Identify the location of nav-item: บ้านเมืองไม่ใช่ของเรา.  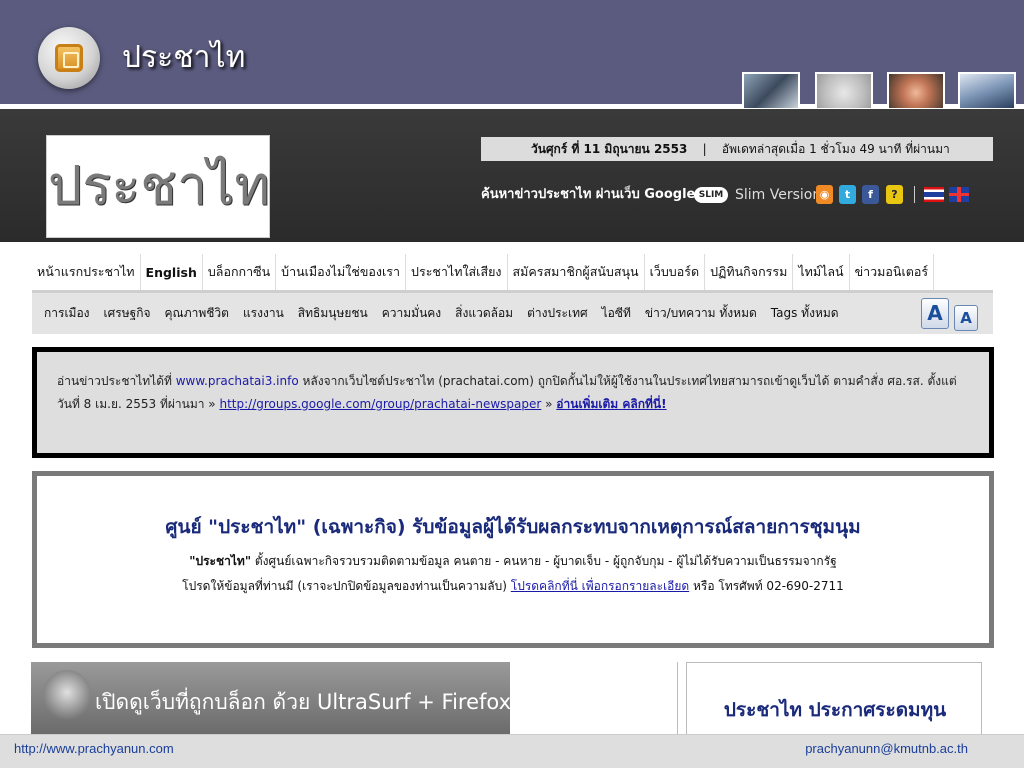
(341, 272).